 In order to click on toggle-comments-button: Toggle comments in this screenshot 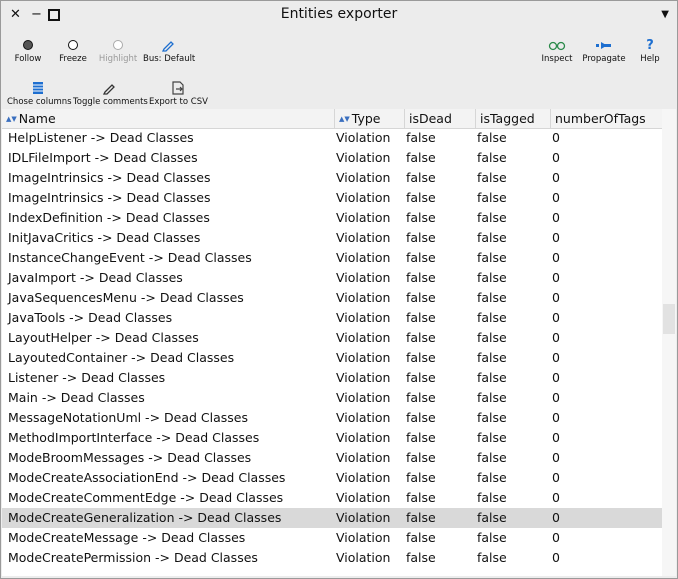, I will do `click(110, 93)`.